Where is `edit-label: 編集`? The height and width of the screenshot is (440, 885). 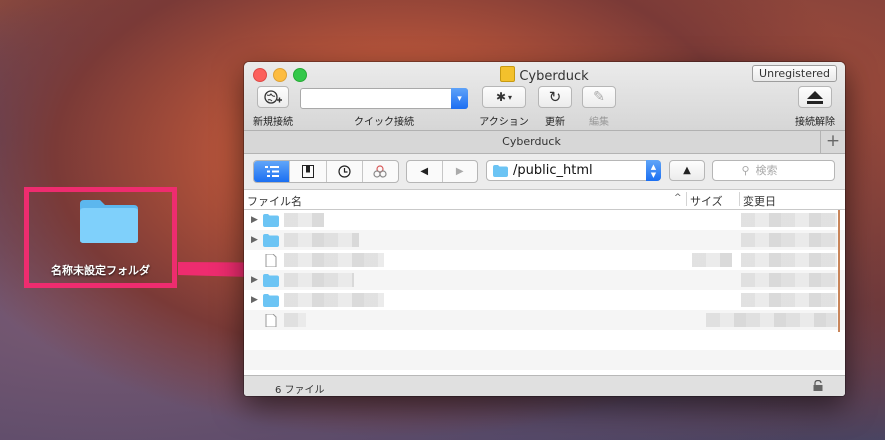
edit-label: 編集 is located at coordinates (599, 122).